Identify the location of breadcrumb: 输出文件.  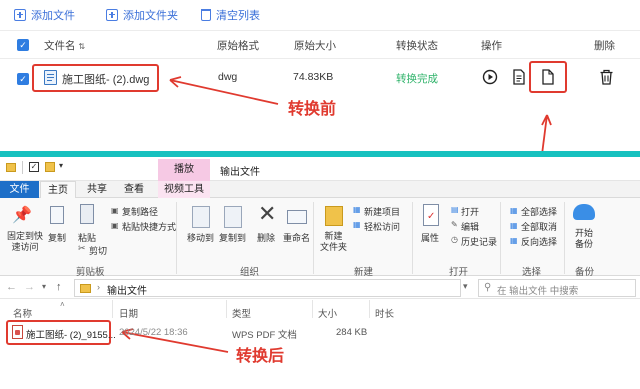
(127, 291).